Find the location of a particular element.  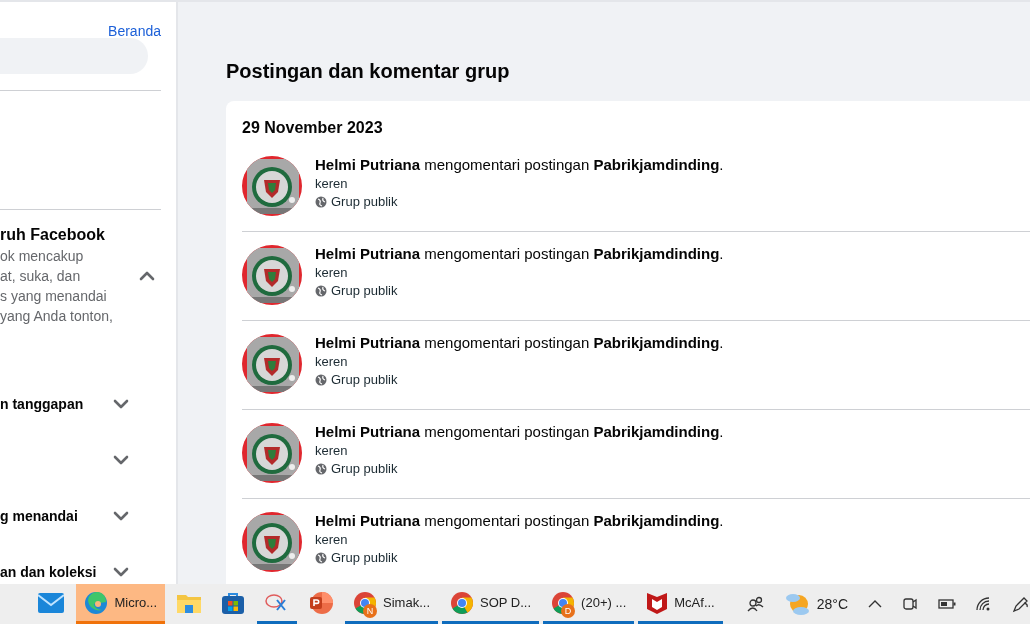

profile-badge: D is located at coordinates (568, 611).